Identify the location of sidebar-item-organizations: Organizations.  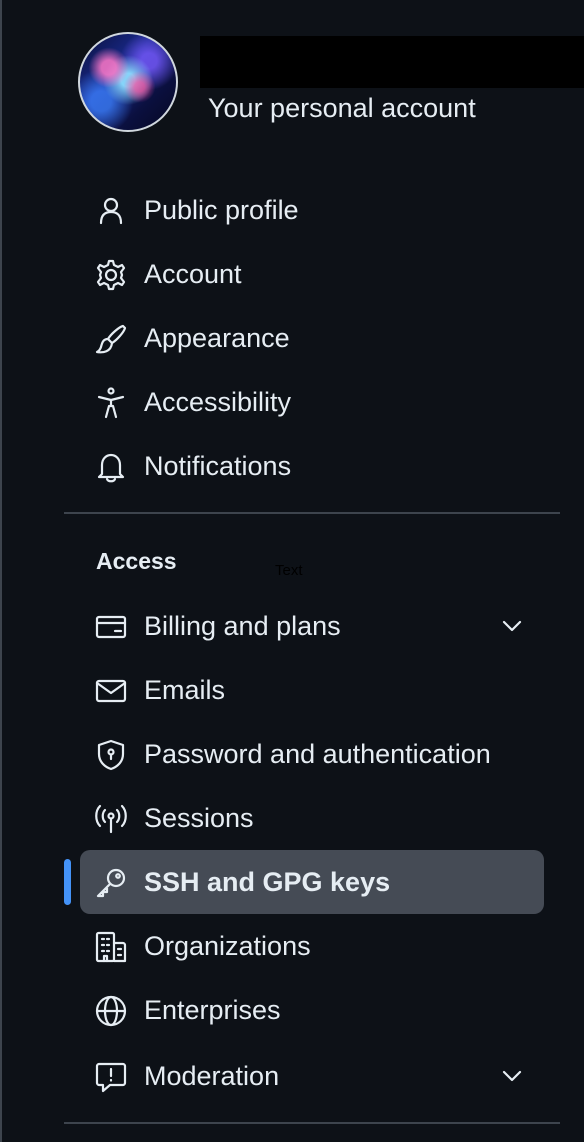
(312, 946).